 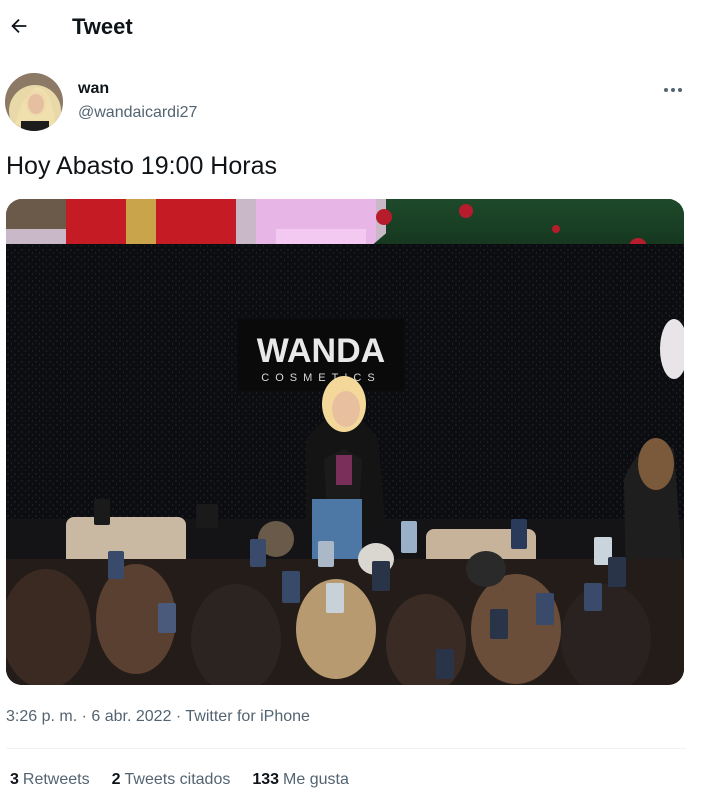 What do you see at coordinates (247, 716) in the screenshot?
I see `tweet-source: Twitter for iPhone` at bounding box center [247, 716].